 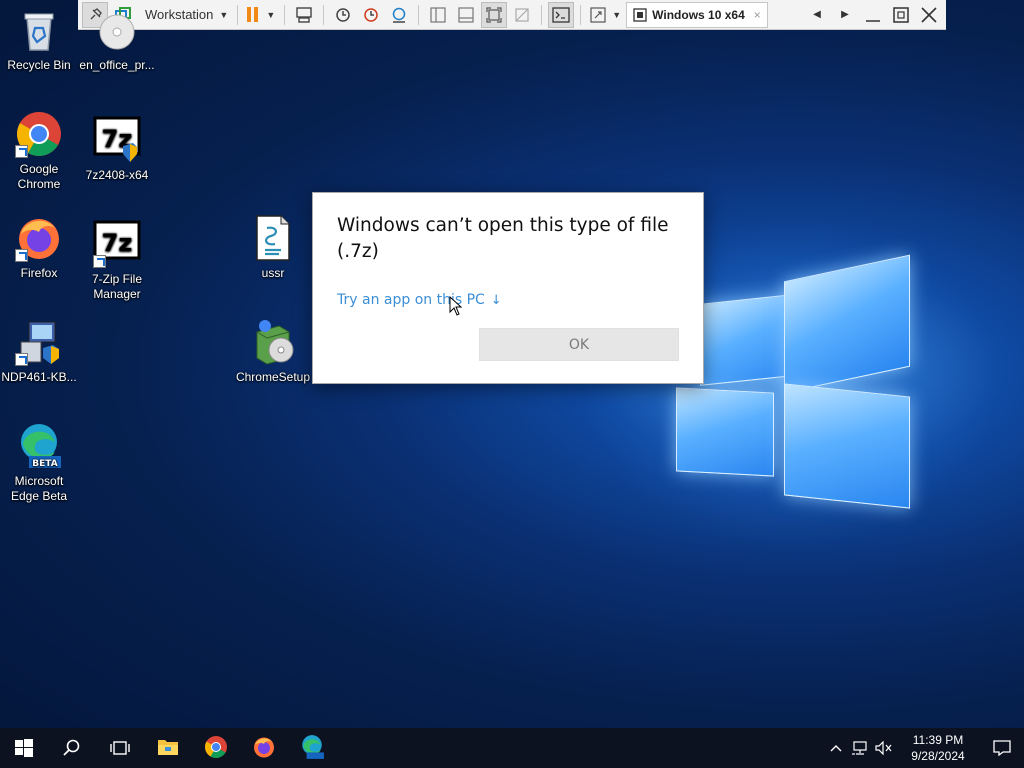 I want to click on desktop-icon-label: Microsoft Edge Beta, so click(x=39, y=488).